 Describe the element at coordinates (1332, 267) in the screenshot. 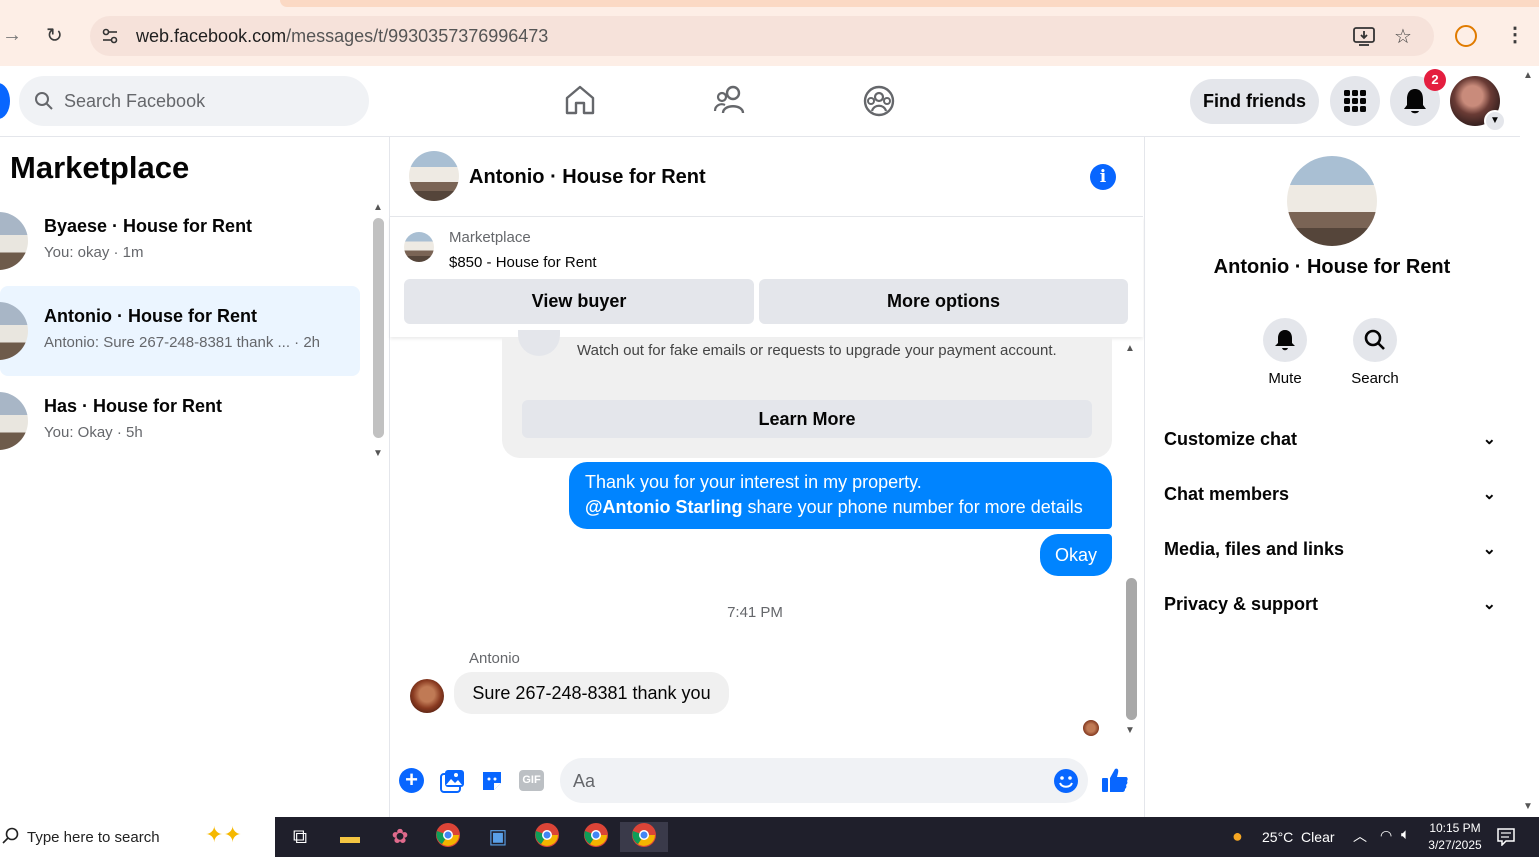

I see `details-name: Antonio · House for Rent` at that location.